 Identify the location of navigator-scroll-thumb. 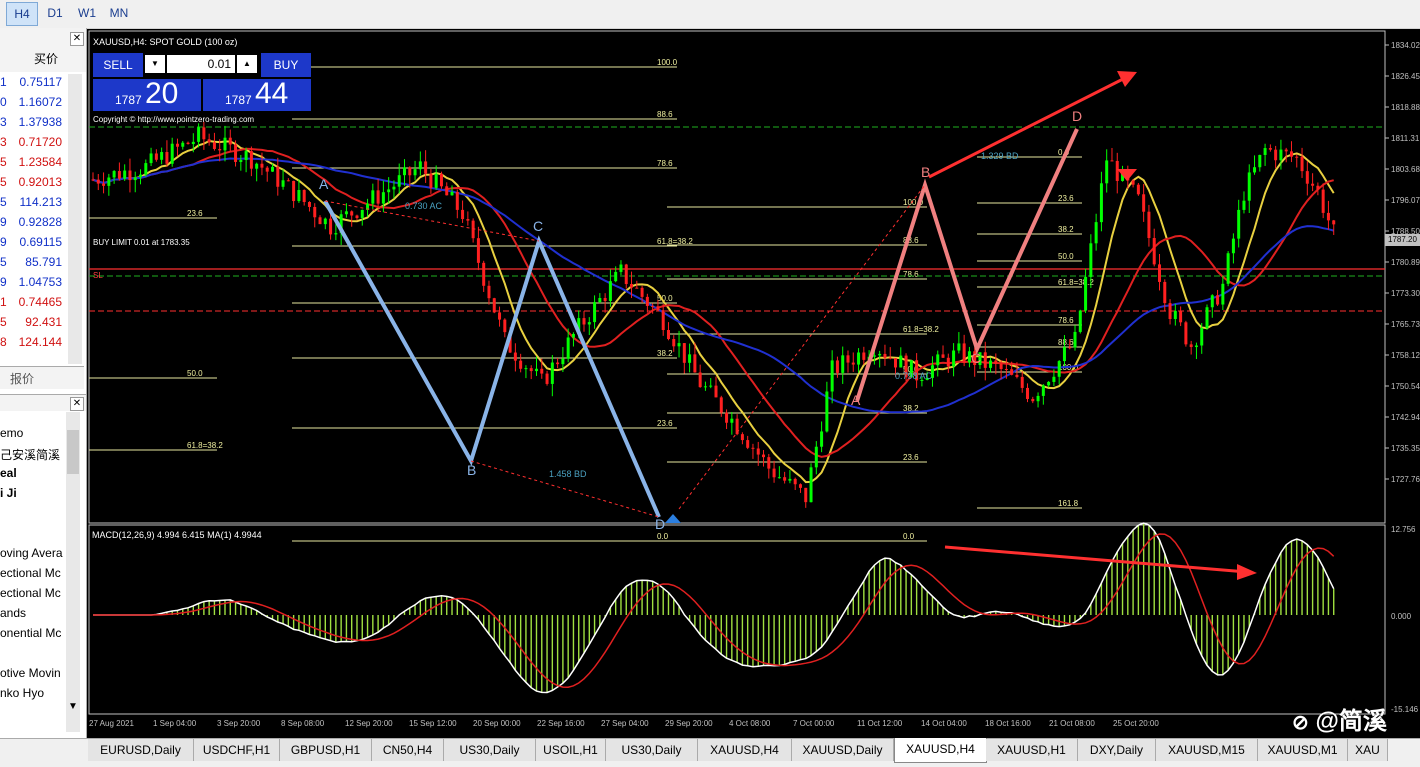
(73, 452).